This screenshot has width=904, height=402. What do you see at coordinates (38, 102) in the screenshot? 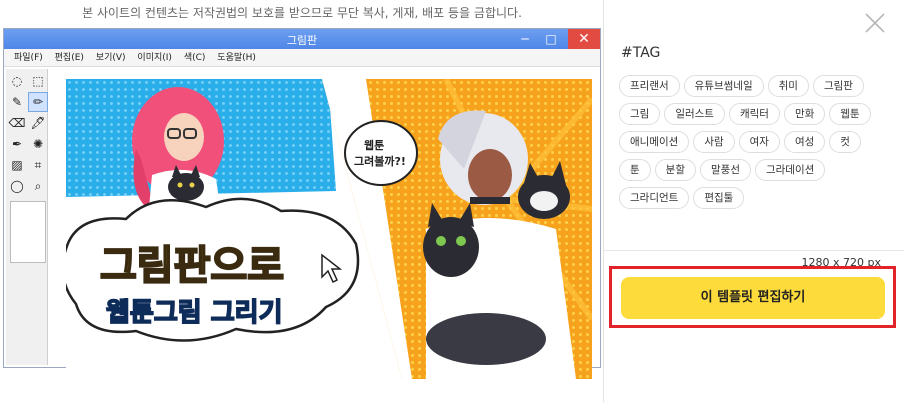
I see `brush-icon: ✏` at bounding box center [38, 102].